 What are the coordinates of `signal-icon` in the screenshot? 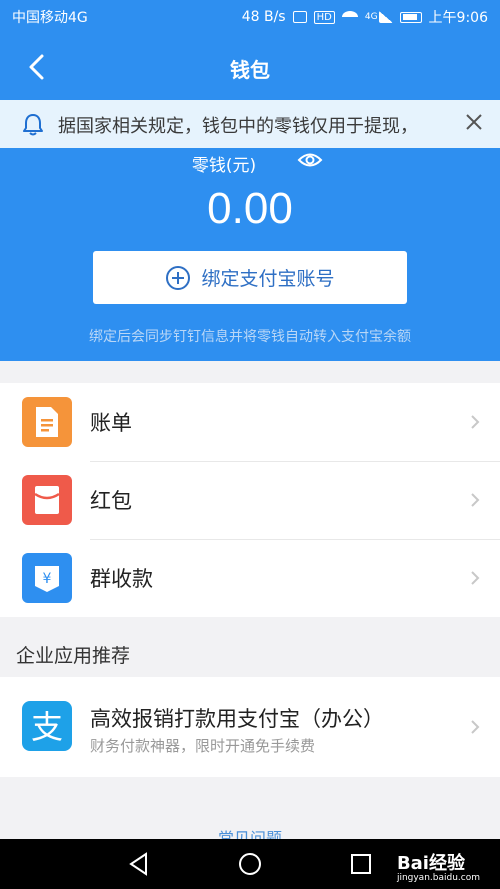 It's located at (385, 17).